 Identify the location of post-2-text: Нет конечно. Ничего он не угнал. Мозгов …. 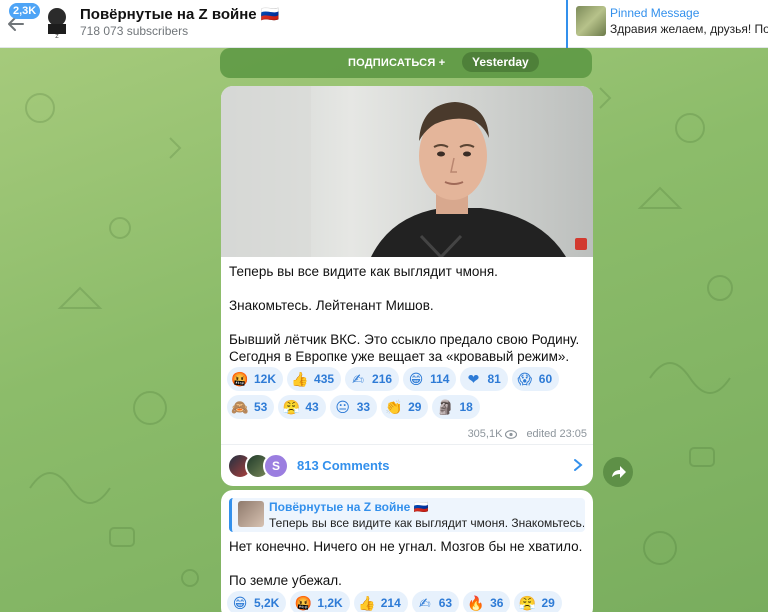
(408, 563).